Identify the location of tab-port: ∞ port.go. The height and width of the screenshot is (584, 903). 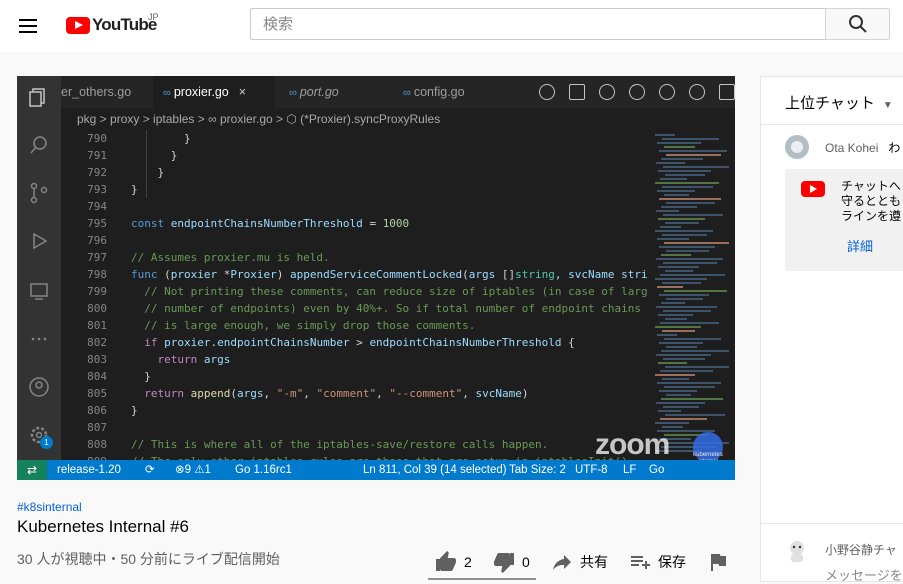
(332, 92).